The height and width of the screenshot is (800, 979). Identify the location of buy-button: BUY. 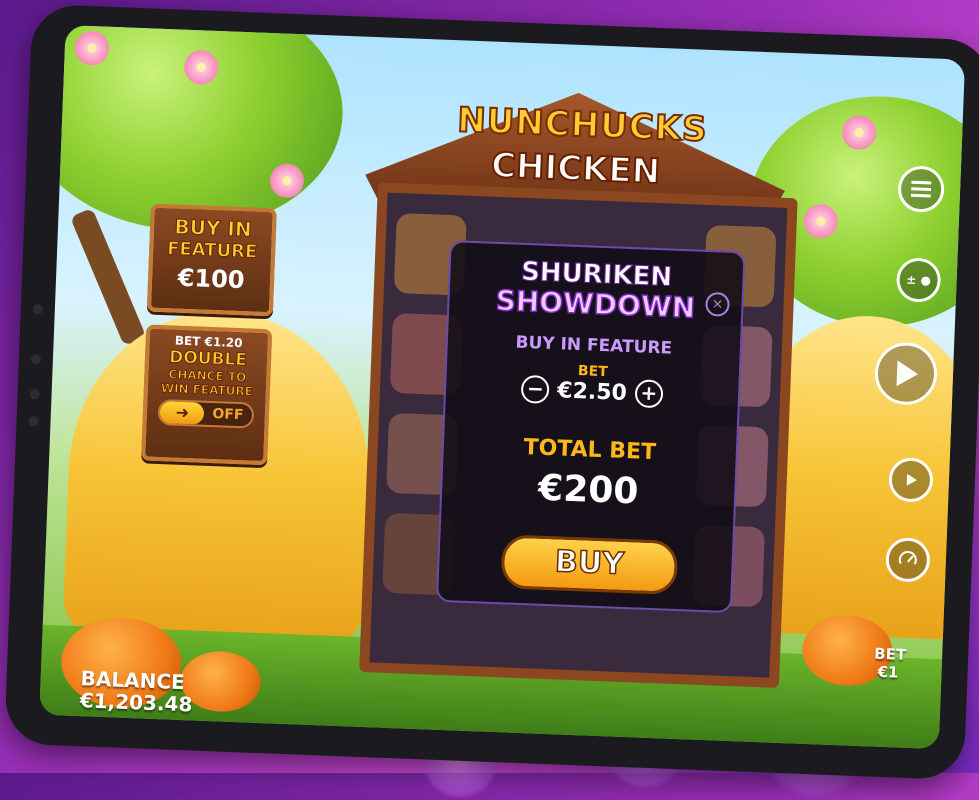
(589, 564).